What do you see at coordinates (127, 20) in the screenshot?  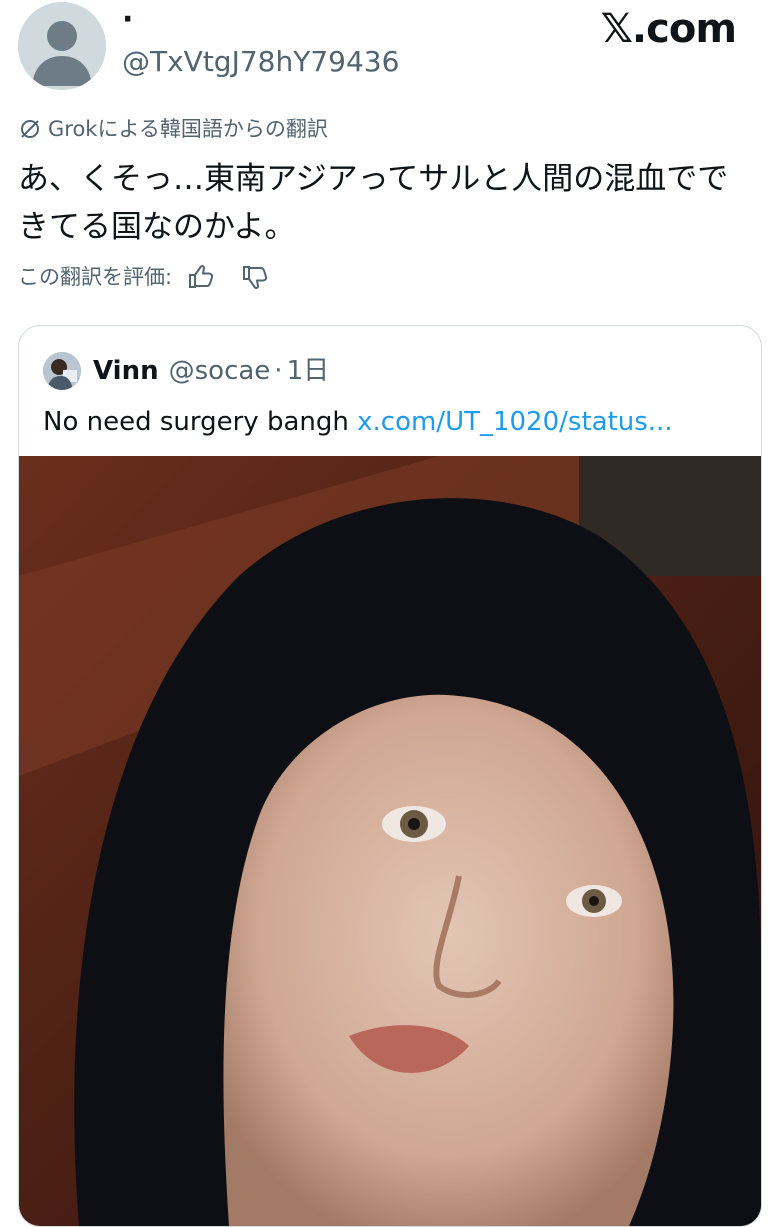 I see `author-display-name: ·` at bounding box center [127, 20].